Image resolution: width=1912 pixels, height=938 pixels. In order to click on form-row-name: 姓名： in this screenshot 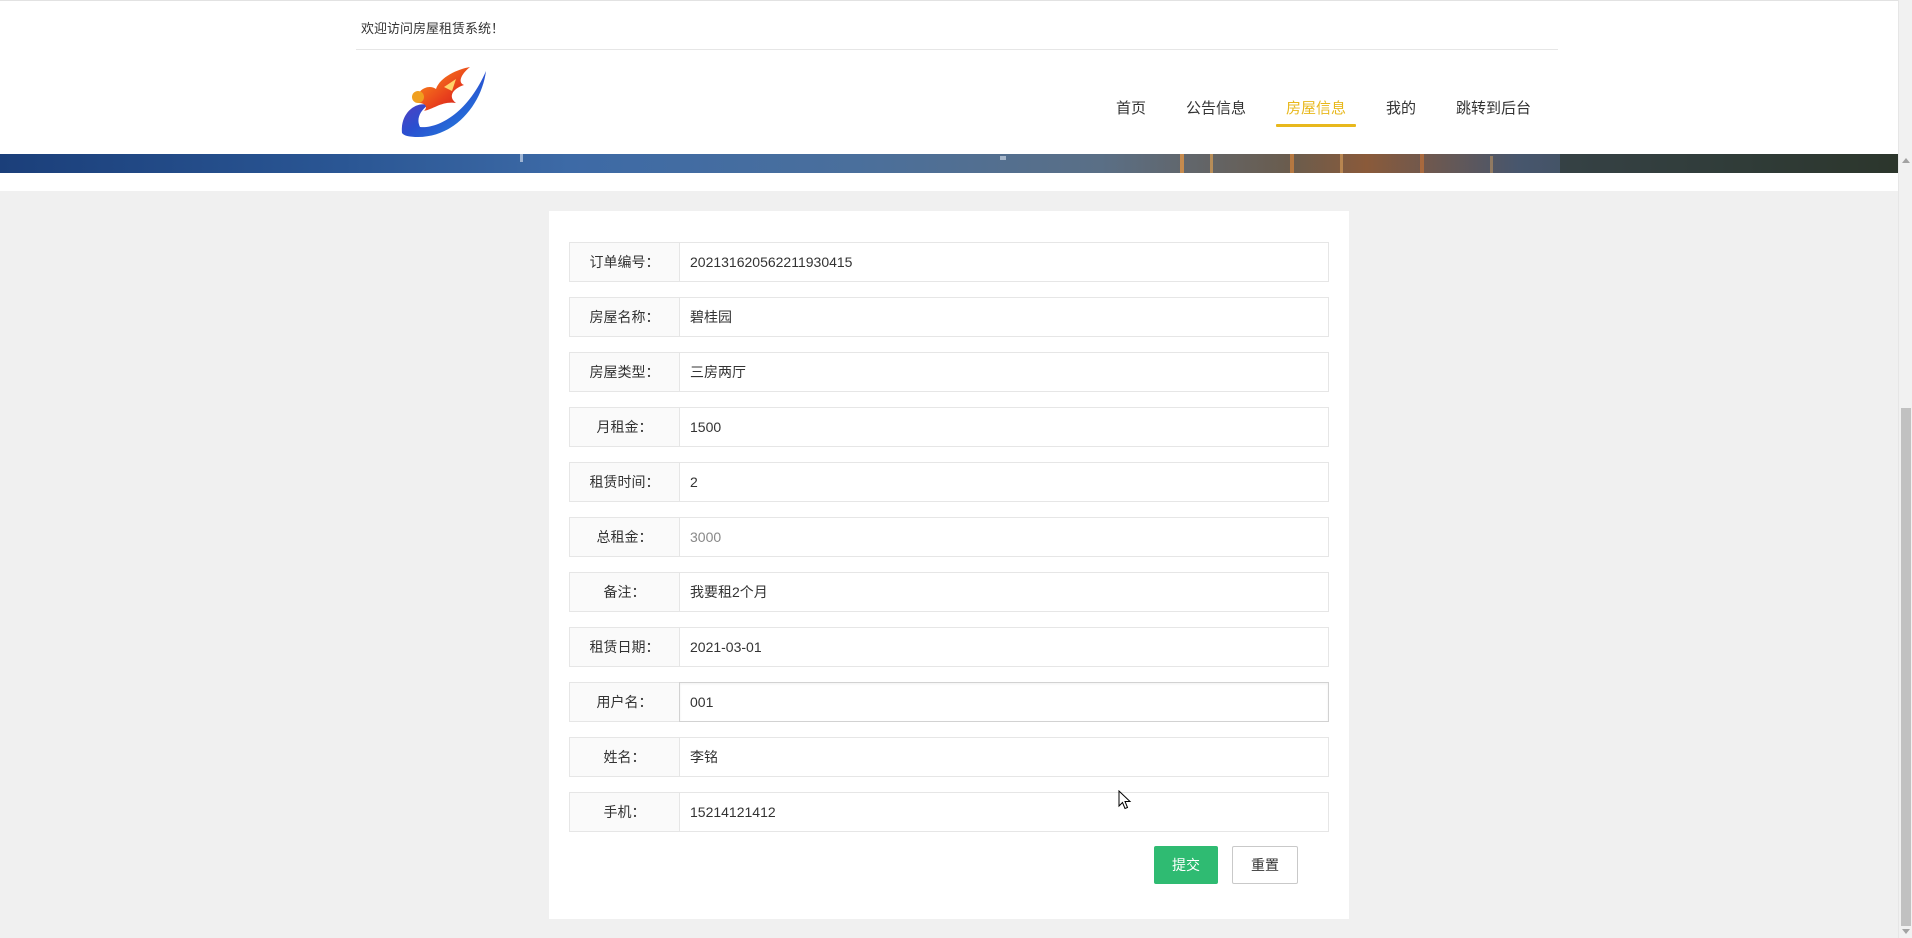, I will do `click(949, 757)`.